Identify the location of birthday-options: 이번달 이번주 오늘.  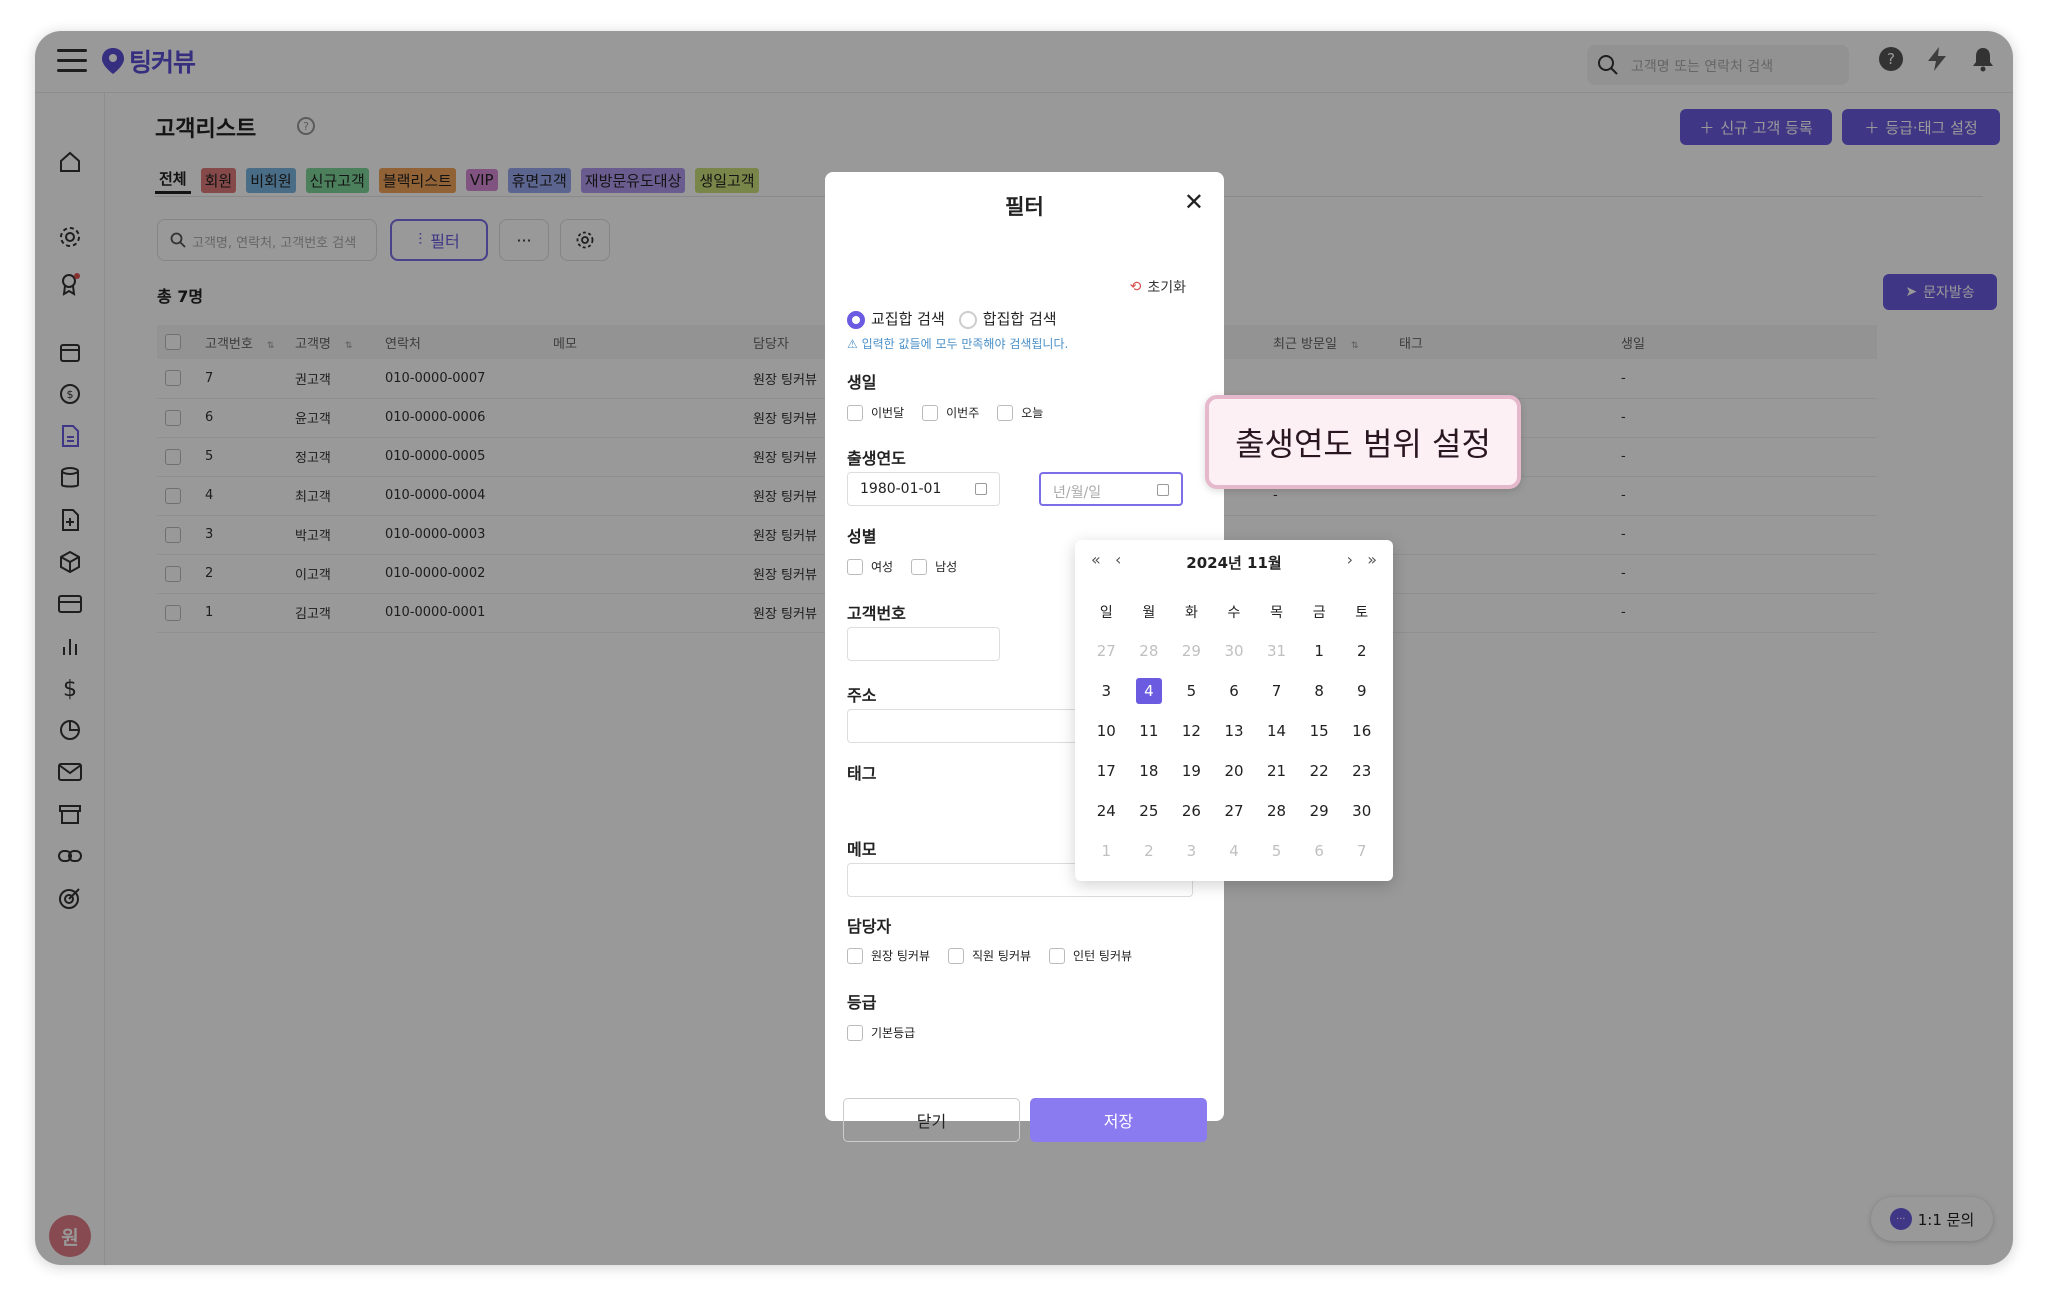
(945, 412).